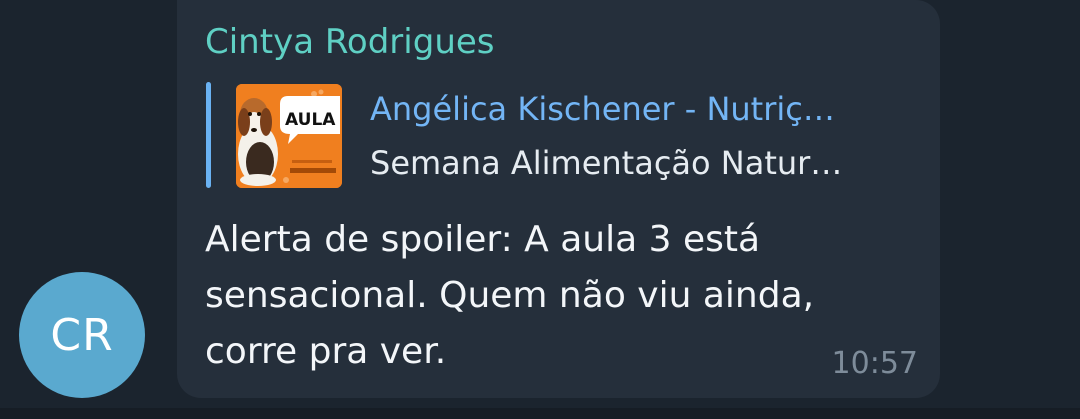 The height and width of the screenshot is (419, 1080). I want to click on avatar: CR, so click(82, 335).